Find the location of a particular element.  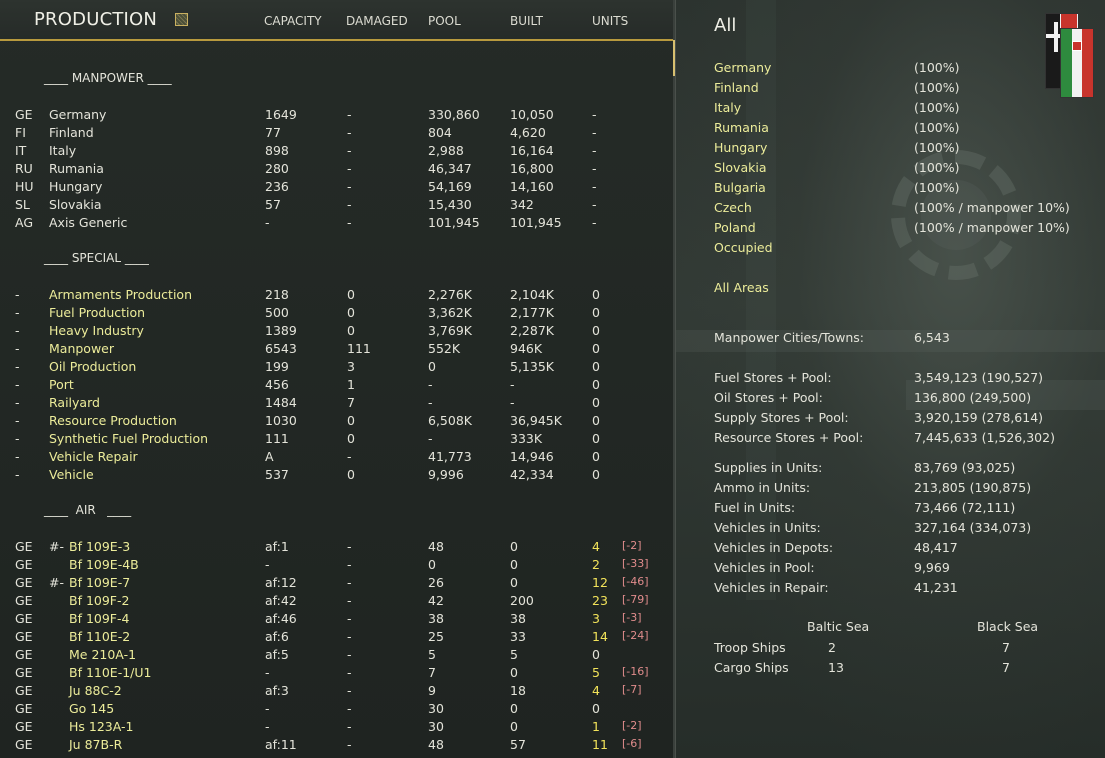

row-pool: - is located at coordinates (430, 438).